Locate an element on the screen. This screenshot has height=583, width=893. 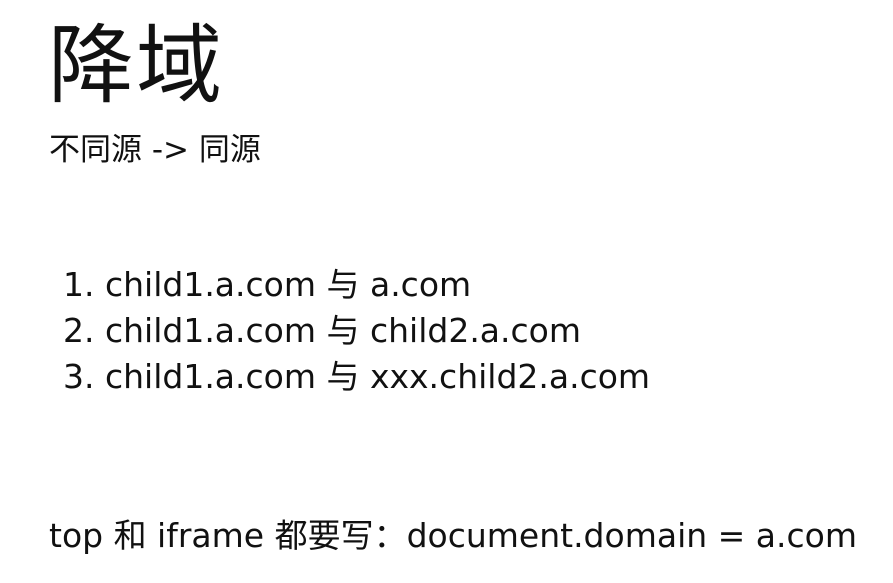
list-item: 2. child1.a.com 与 child2.a.com is located at coordinates (322, 330).